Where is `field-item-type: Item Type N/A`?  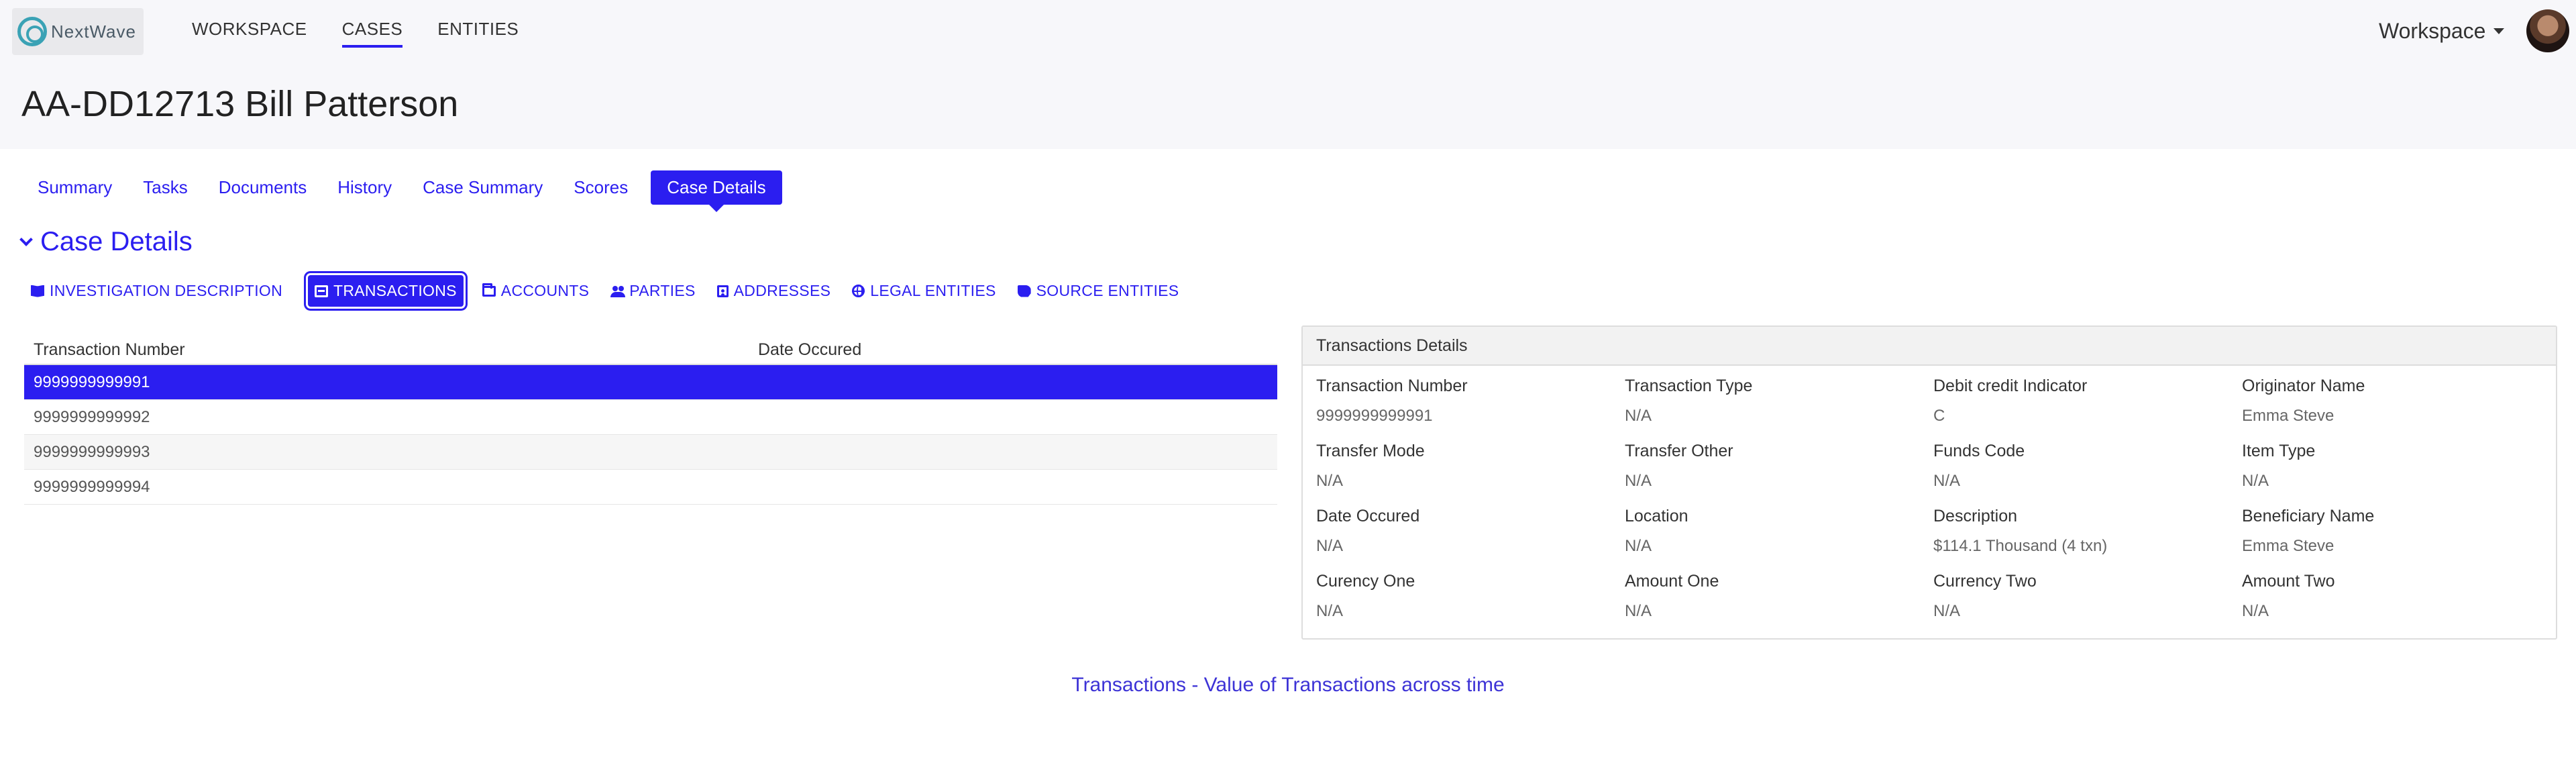 field-item-type: Item Type N/A is located at coordinates (2396, 466).